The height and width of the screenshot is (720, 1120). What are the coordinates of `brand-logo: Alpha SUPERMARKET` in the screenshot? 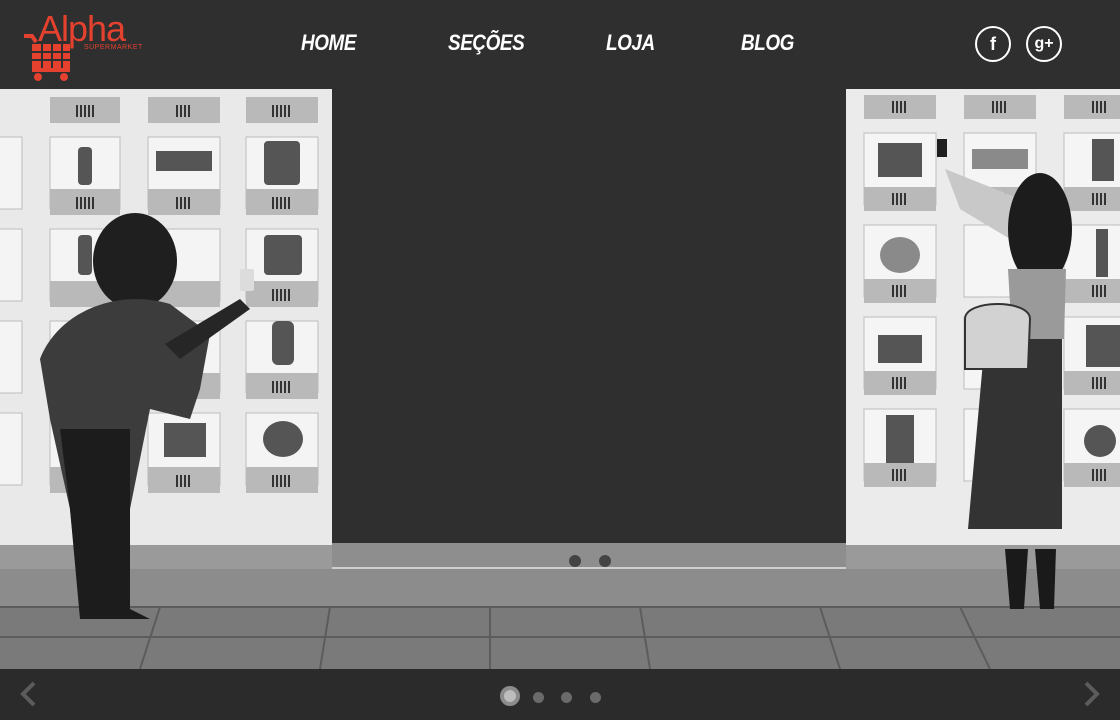 It's located at (97, 45).